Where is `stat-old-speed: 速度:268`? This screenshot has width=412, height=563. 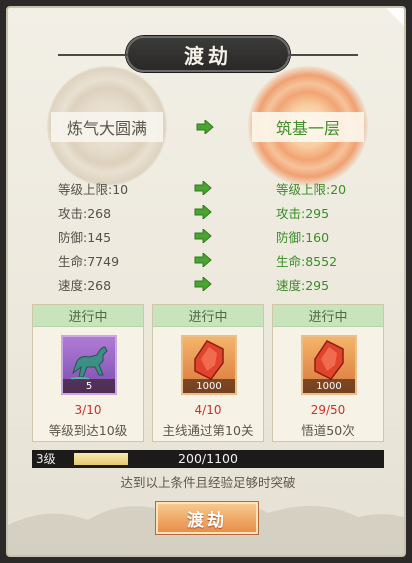
stat-old-speed: 速度:268 is located at coordinates (85, 285).